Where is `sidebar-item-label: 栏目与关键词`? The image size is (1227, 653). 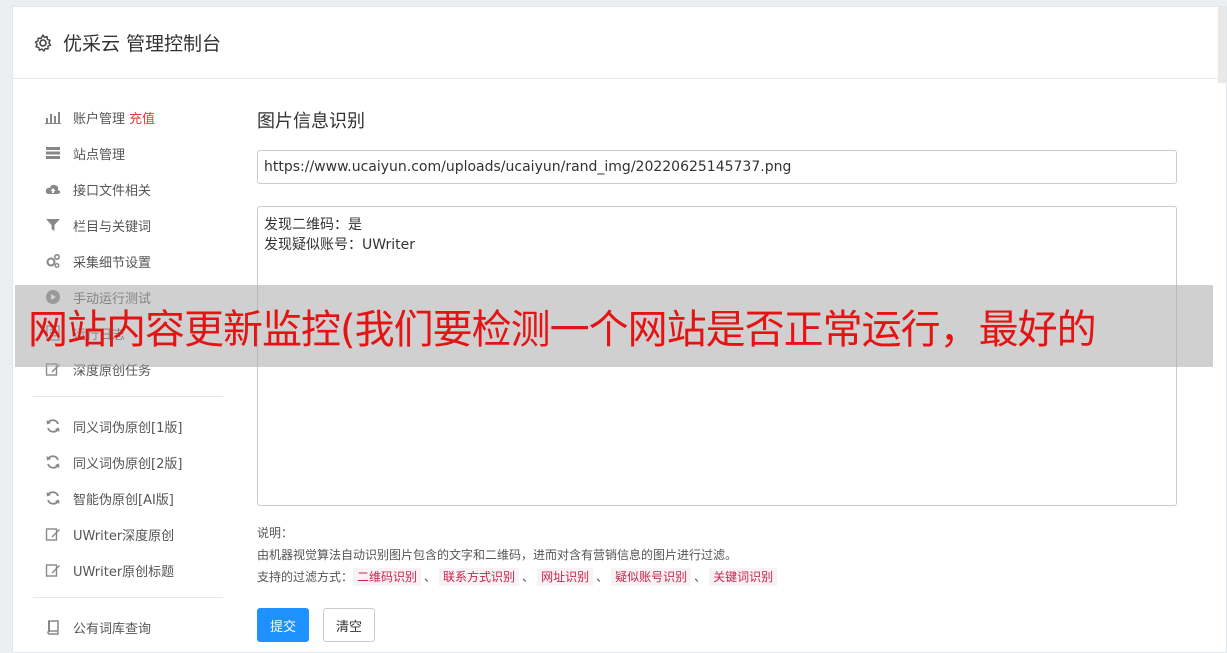
sidebar-item-label: 栏目与关键词 is located at coordinates (112, 227).